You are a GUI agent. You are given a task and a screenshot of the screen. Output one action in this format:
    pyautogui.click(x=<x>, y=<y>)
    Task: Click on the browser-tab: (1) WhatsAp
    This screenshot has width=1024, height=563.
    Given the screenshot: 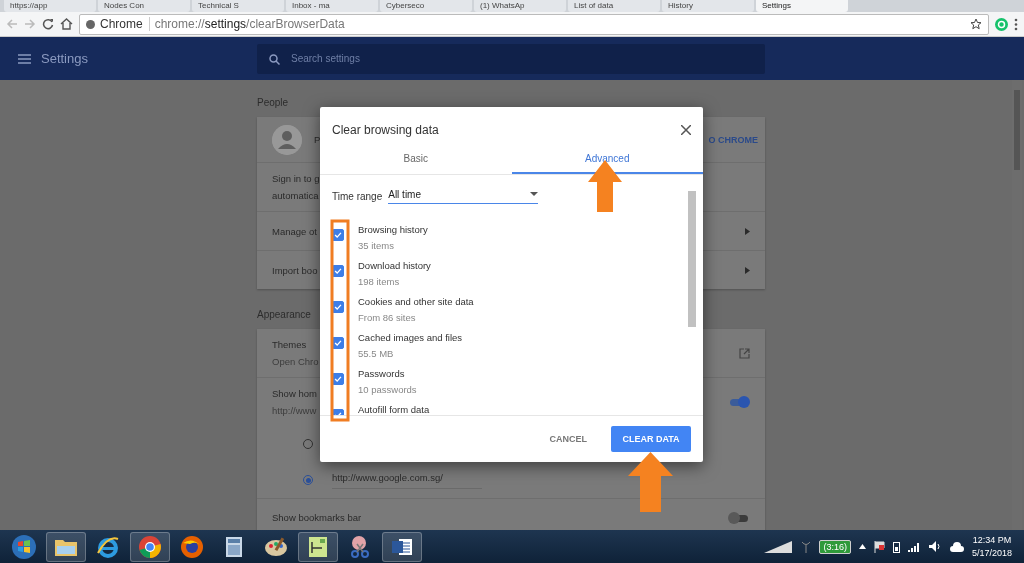 What is the action you would take?
    pyautogui.click(x=520, y=6)
    